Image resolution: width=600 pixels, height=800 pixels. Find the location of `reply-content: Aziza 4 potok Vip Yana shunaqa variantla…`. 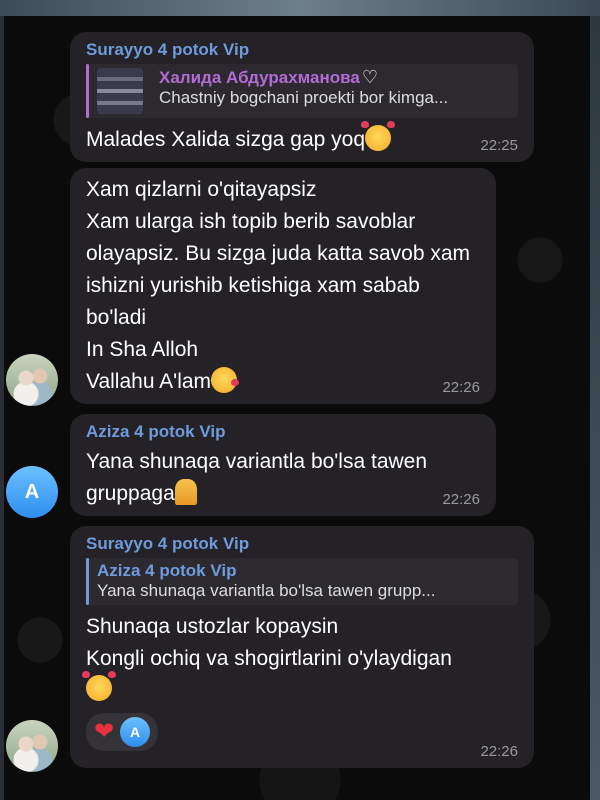

reply-content: Aziza 4 potok Vip Yana shunaqa variantla… is located at coordinates (266, 581).